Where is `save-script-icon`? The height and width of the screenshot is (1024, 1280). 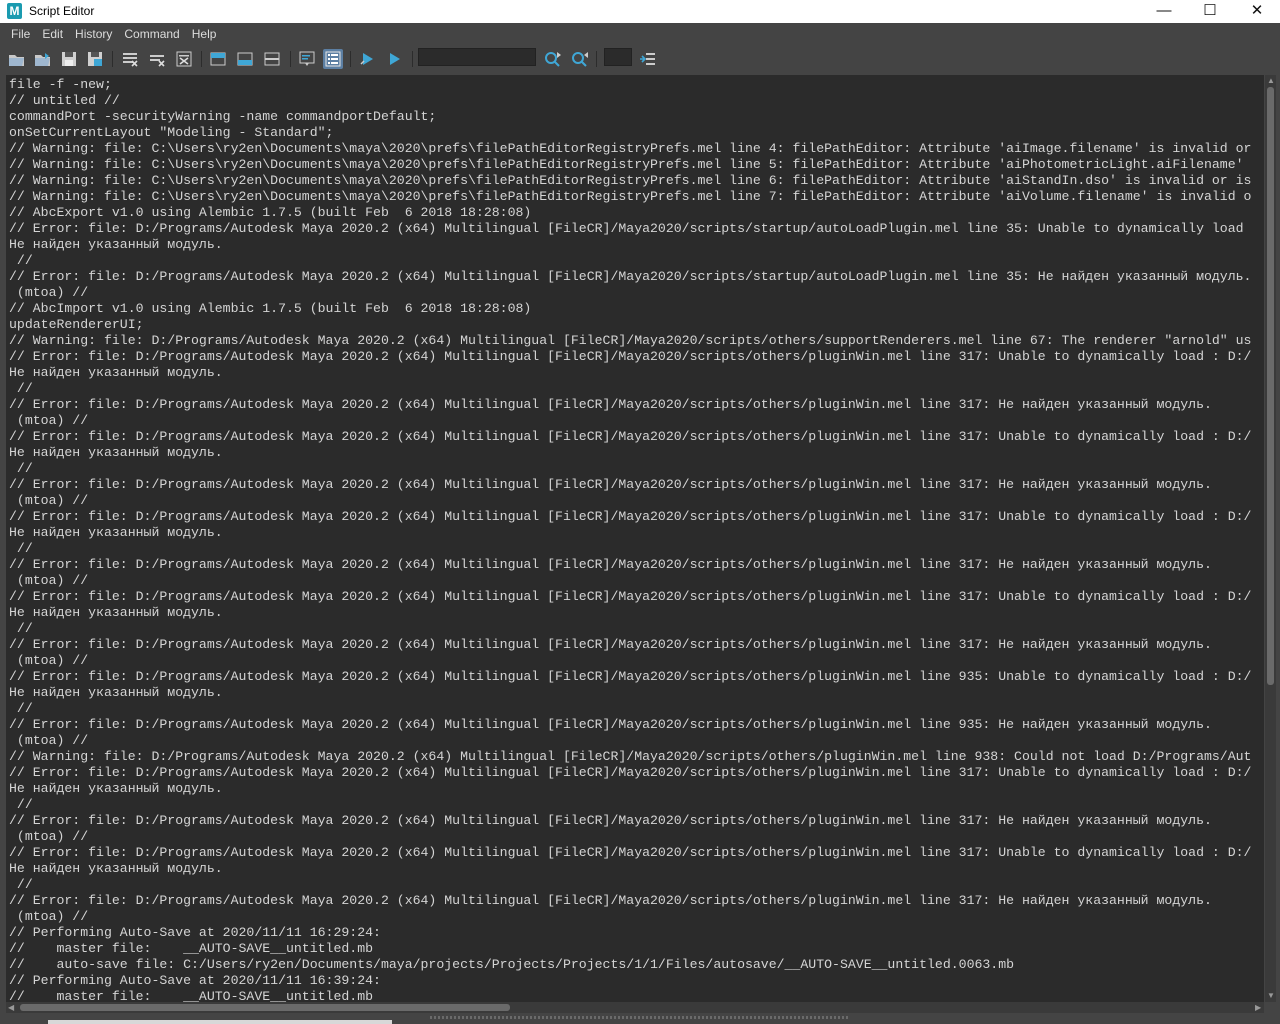
save-script-icon is located at coordinates (69, 59).